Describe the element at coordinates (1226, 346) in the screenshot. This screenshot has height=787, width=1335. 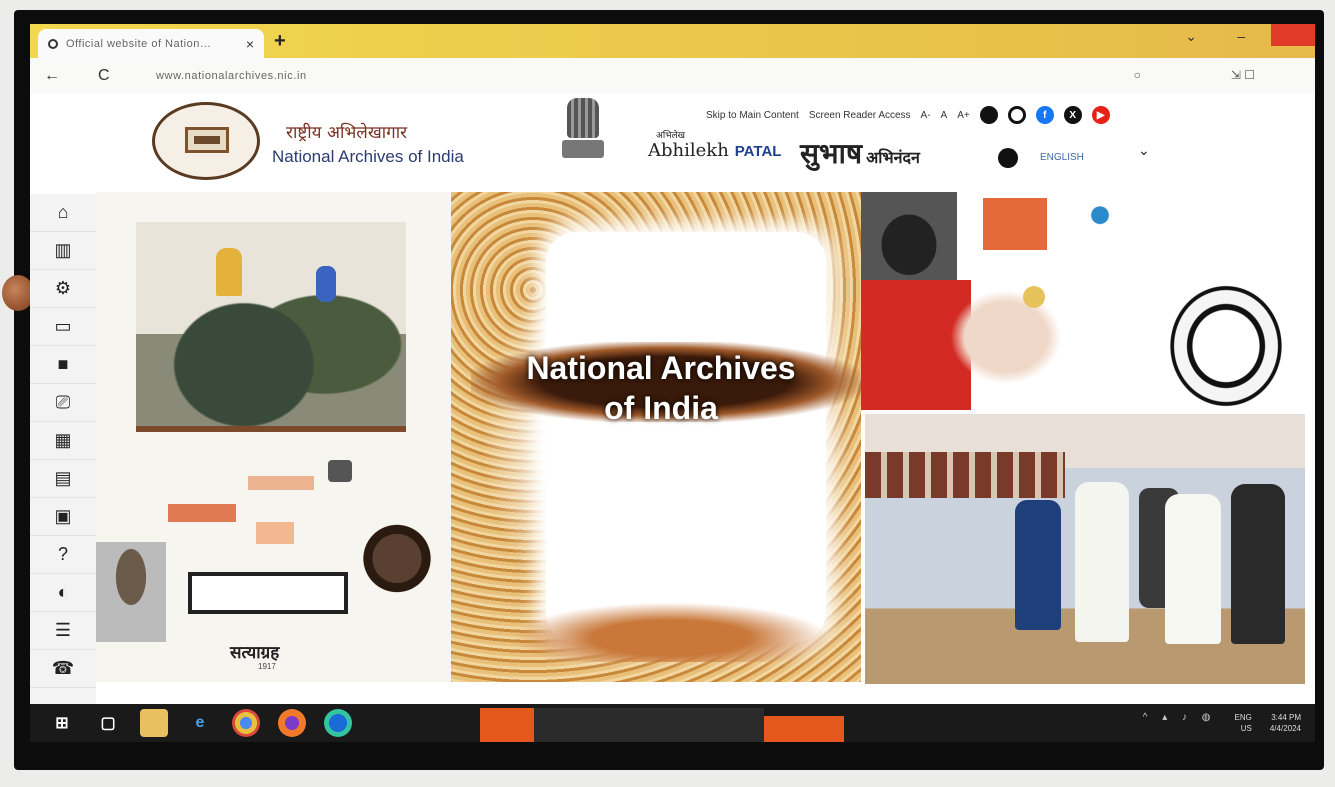
I see `netaji-sketch` at that location.